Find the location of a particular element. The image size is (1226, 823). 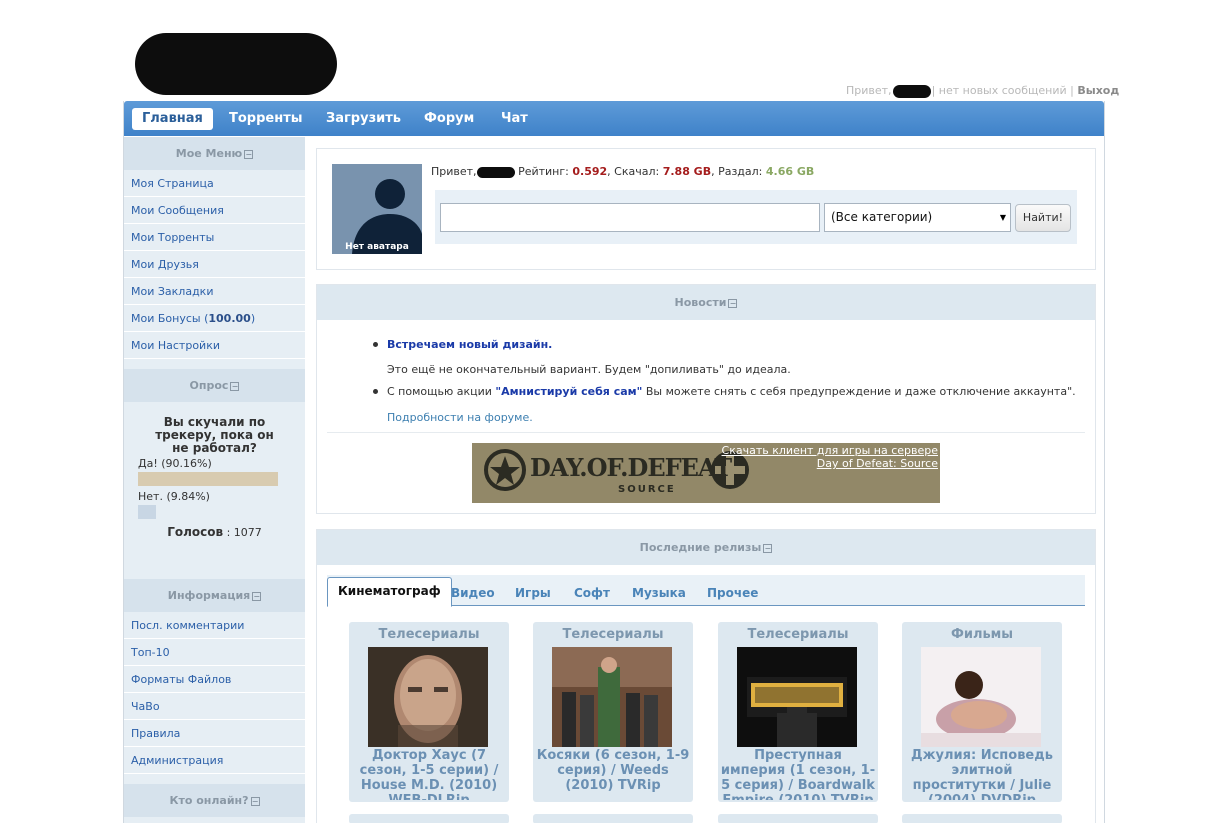

banner-logo: DAY.OF.DEFEAT is located at coordinates (631, 467).